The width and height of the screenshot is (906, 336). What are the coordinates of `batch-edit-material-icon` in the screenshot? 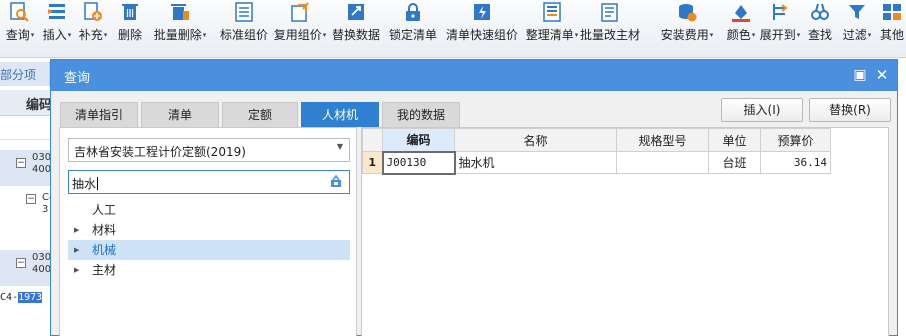 It's located at (610, 12).